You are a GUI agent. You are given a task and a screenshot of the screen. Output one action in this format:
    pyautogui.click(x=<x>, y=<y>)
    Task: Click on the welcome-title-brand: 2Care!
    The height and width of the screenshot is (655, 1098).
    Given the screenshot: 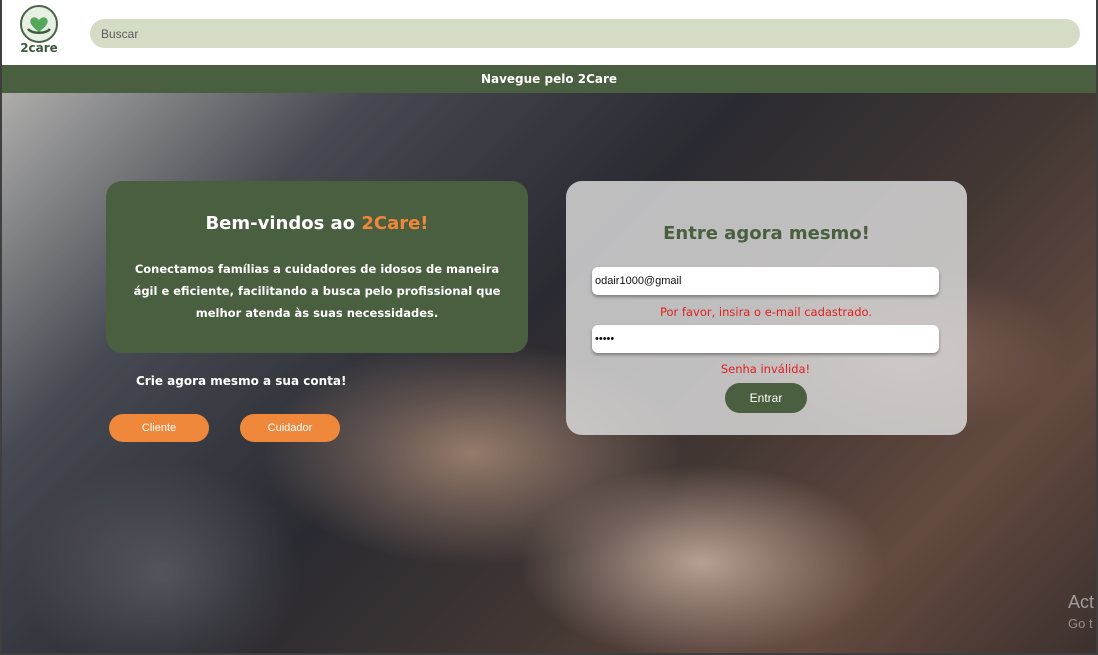 What is the action you would take?
    pyautogui.click(x=395, y=223)
    